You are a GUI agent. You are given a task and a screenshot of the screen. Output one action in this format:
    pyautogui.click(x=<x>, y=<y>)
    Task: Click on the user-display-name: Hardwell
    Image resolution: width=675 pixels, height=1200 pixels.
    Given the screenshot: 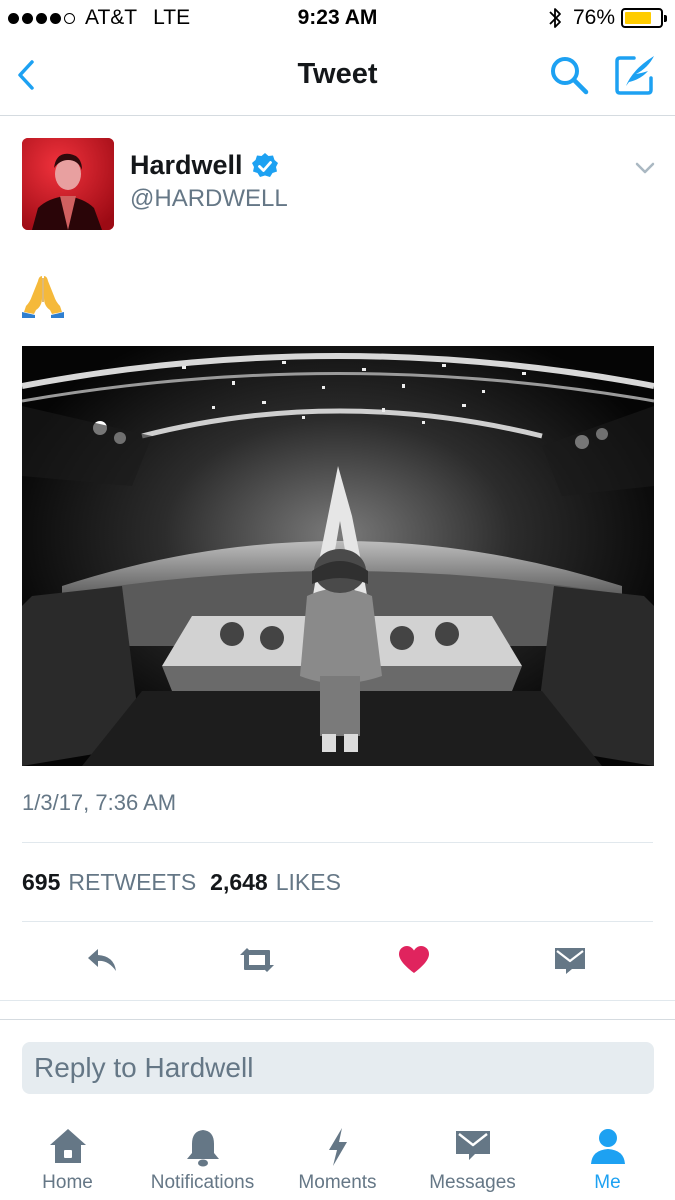 What is the action you would take?
    pyautogui.click(x=186, y=165)
    